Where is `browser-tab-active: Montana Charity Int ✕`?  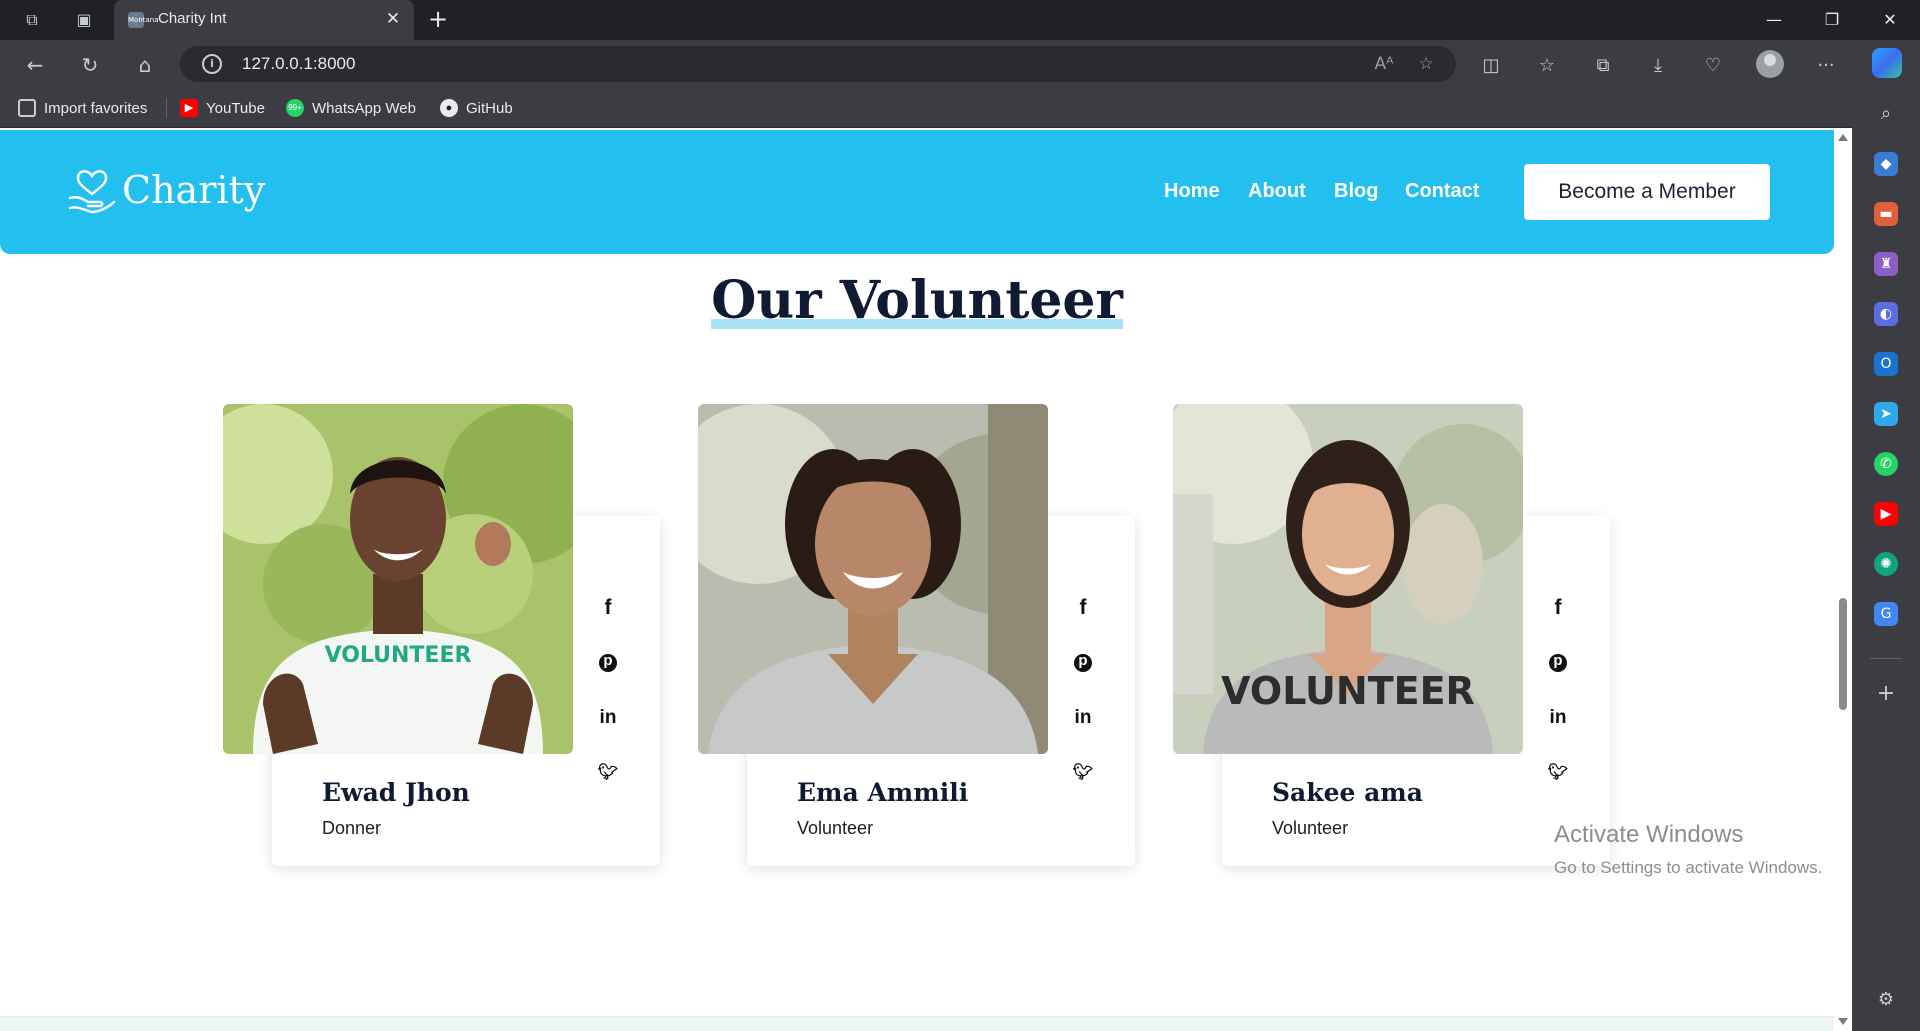 browser-tab-active: Montana Charity Int ✕ is located at coordinates (264, 20).